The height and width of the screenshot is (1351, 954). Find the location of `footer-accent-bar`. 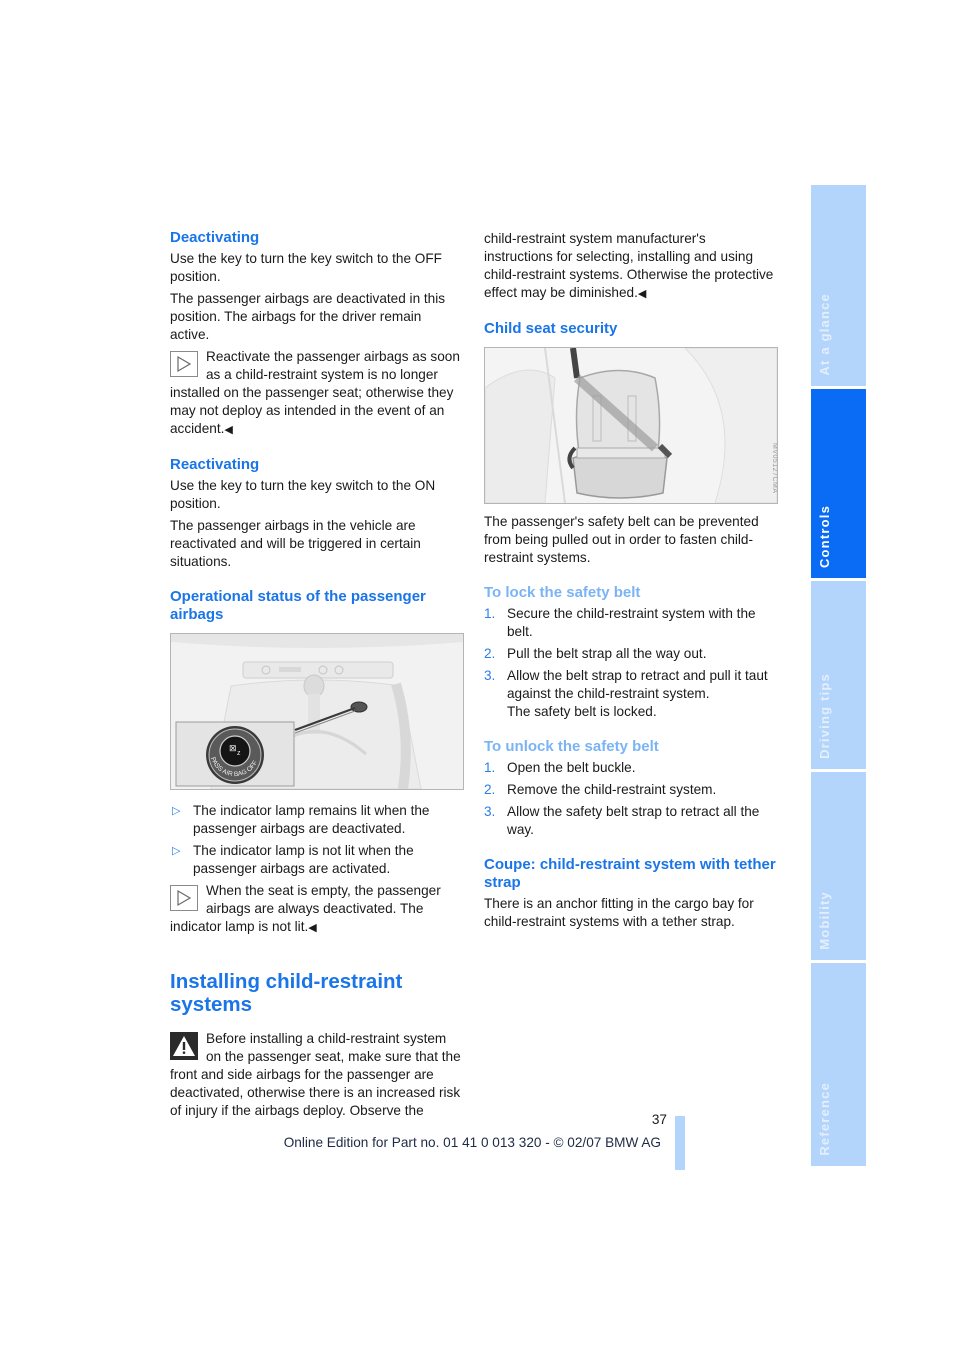

footer-accent-bar is located at coordinates (680, 1143).